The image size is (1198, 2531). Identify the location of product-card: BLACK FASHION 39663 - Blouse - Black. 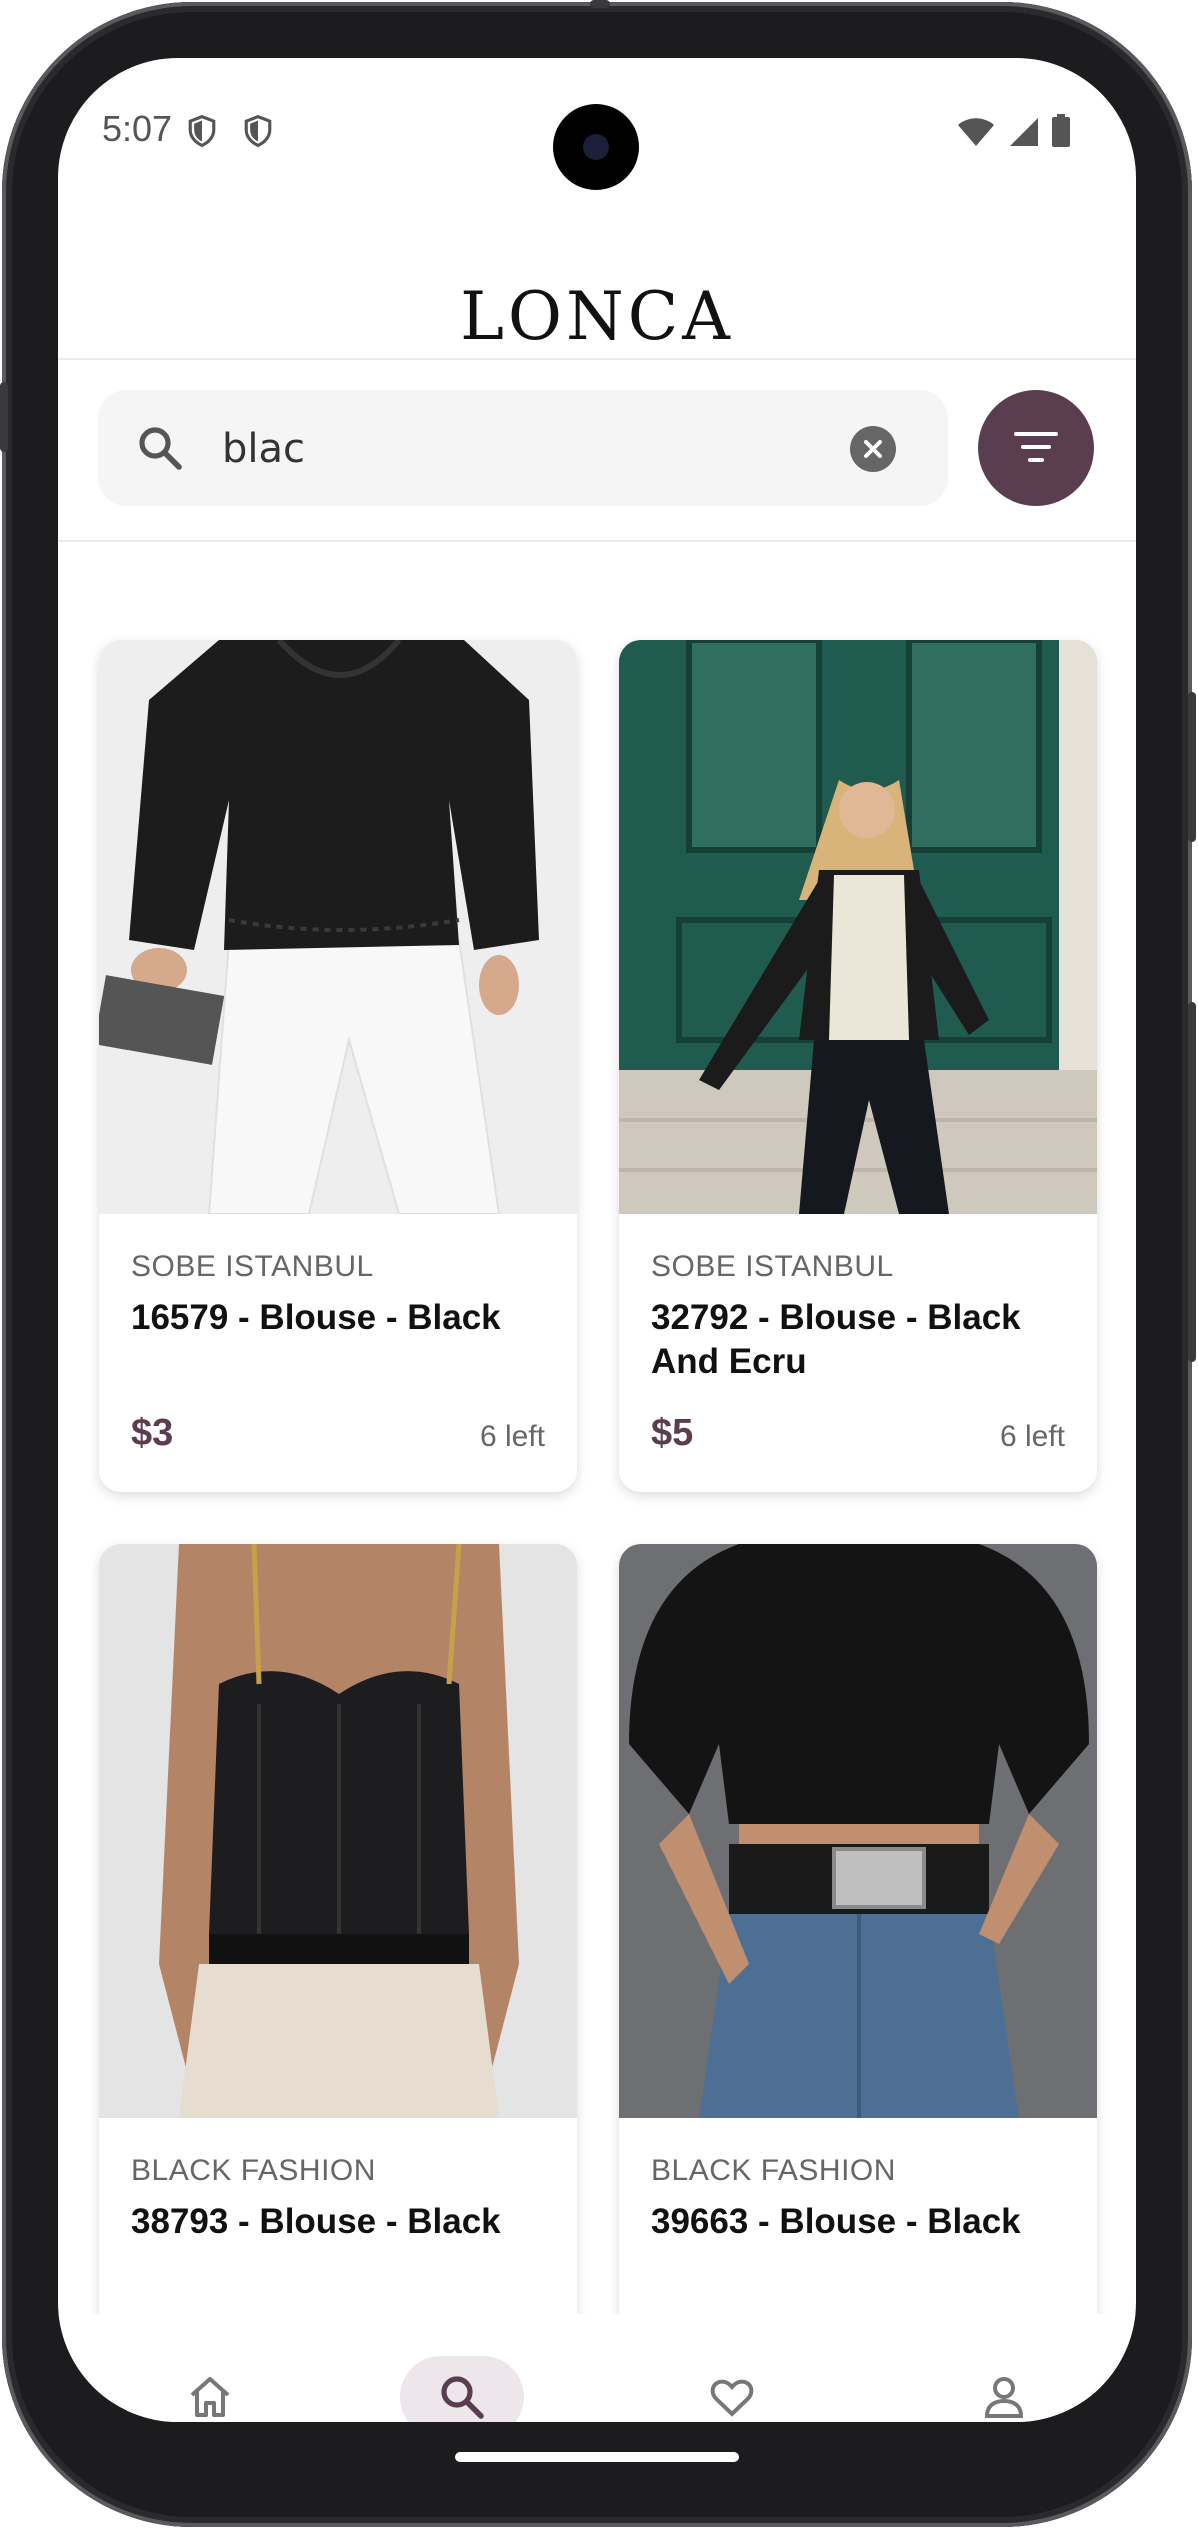
(858, 1929).